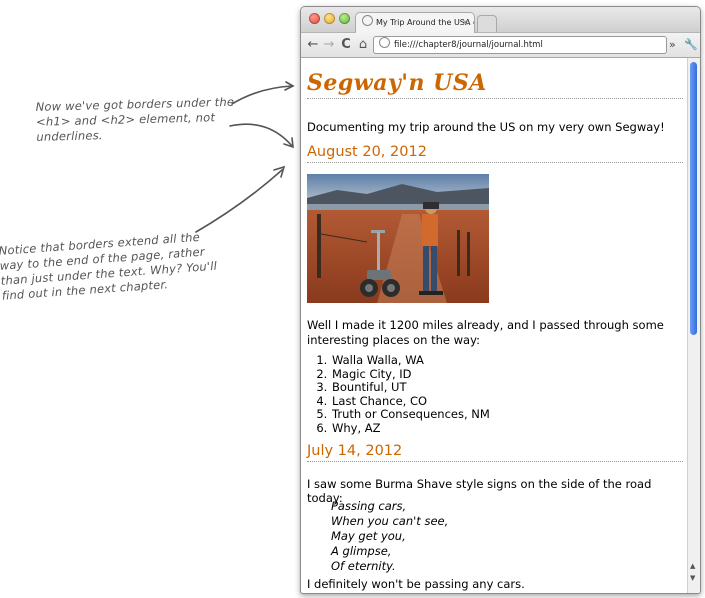  Describe the element at coordinates (410, 428) in the screenshot. I see `list-item: Why, AZ` at that location.